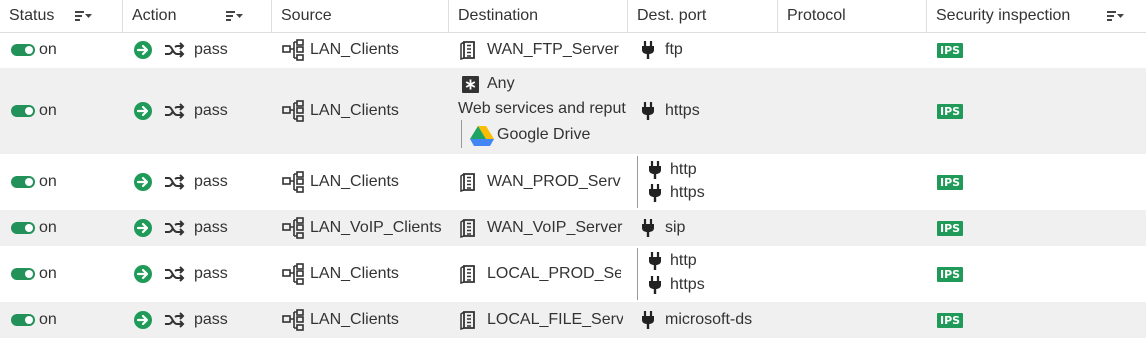 Image resolution: width=1146 pixels, height=343 pixels. What do you see at coordinates (306, 15) in the screenshot?
I see `column-header-source-label: Source` at bounding box center [306, 15].